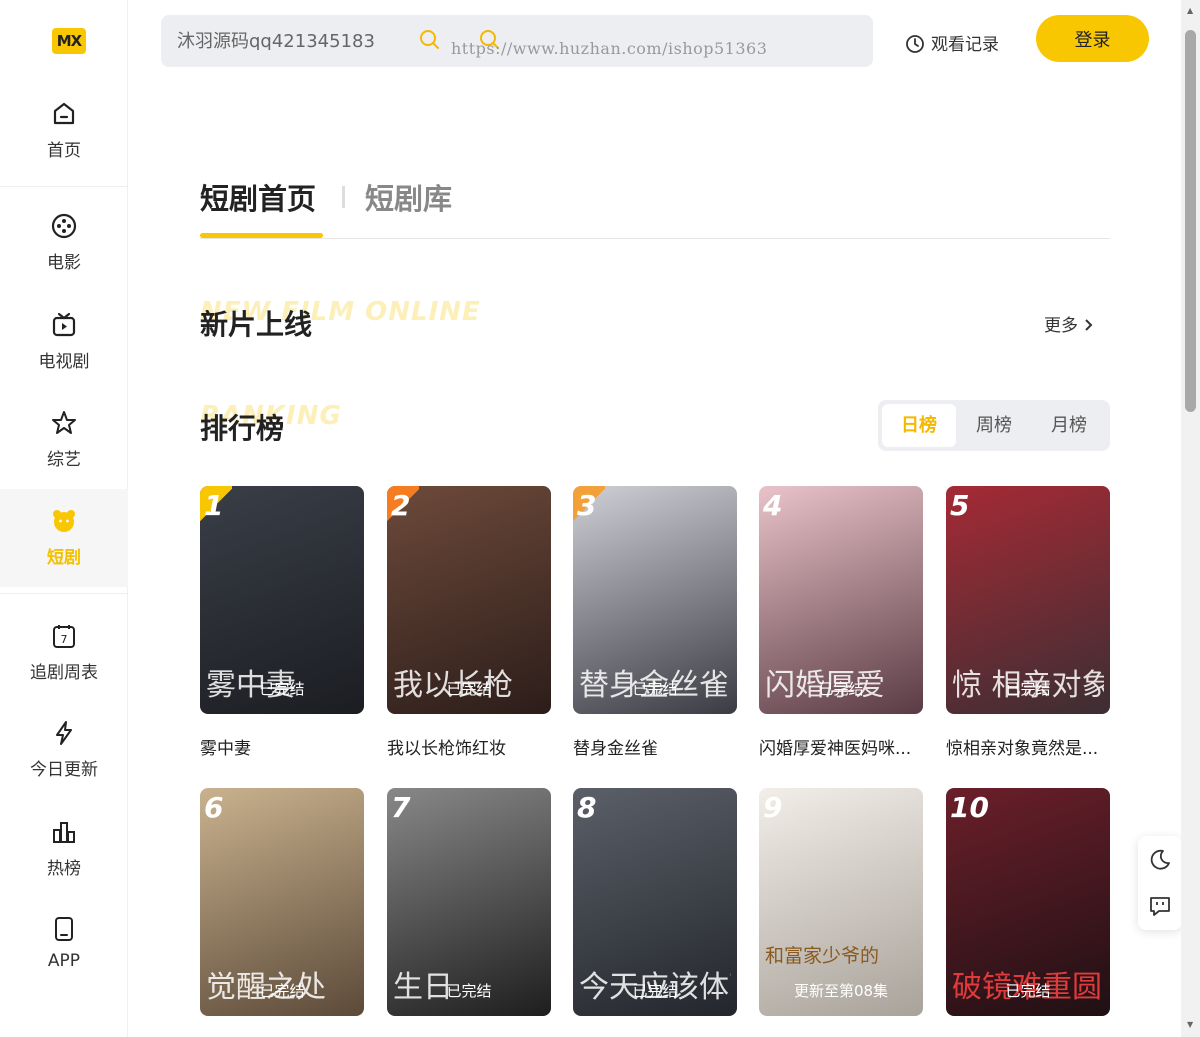 Image resolution: width=1200 pixels, height=1037 pixels. What do you see at coordinates (64, 151) in the screenshot?
I see `sidebar-item-label: 首页` at bounding box center [64, 151].